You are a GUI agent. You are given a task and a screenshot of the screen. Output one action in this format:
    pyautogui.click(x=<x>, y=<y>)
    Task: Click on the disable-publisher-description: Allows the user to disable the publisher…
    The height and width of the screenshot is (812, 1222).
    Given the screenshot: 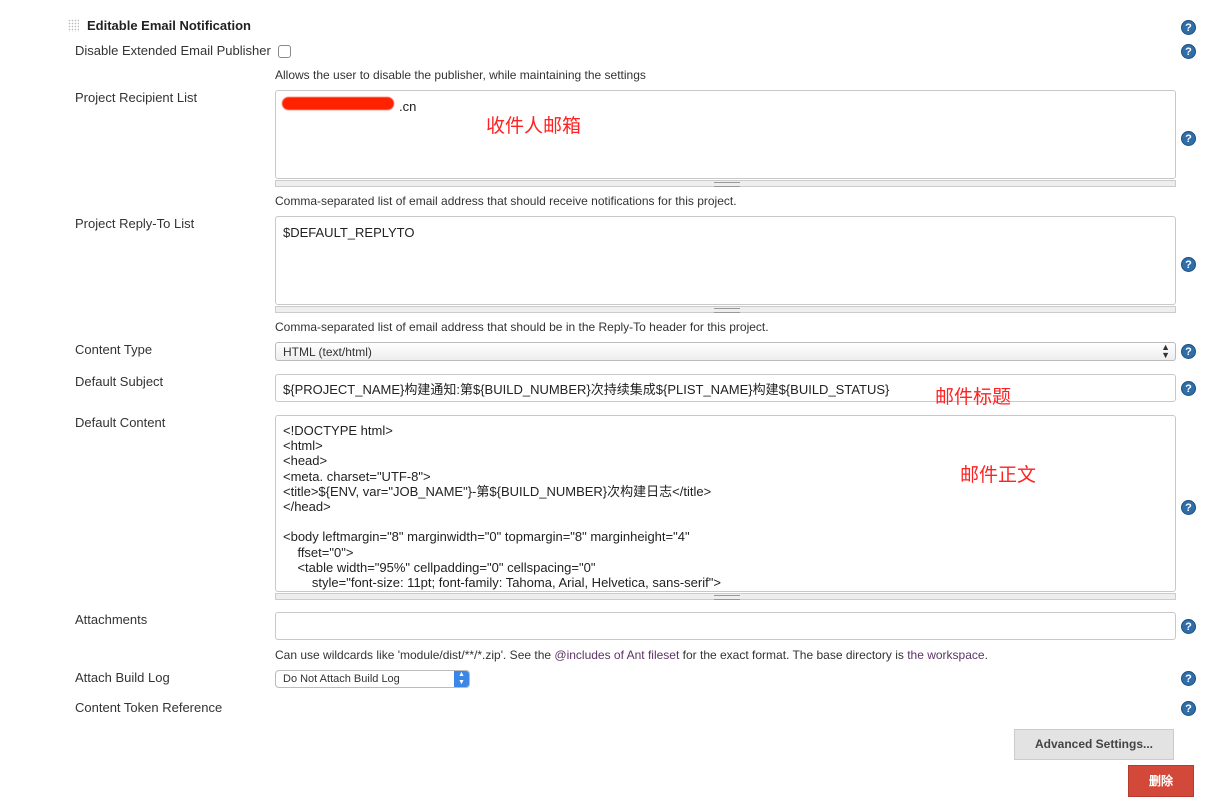 What is the action you would take?
    pyautogui.click(x=460, y=75)
    